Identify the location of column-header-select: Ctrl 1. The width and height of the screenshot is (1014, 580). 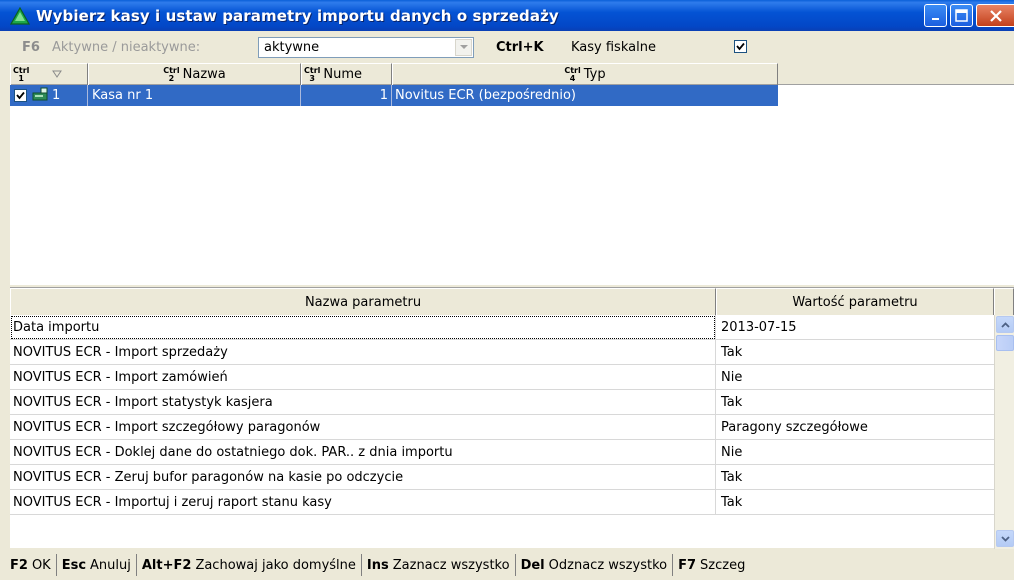
(49, 74).